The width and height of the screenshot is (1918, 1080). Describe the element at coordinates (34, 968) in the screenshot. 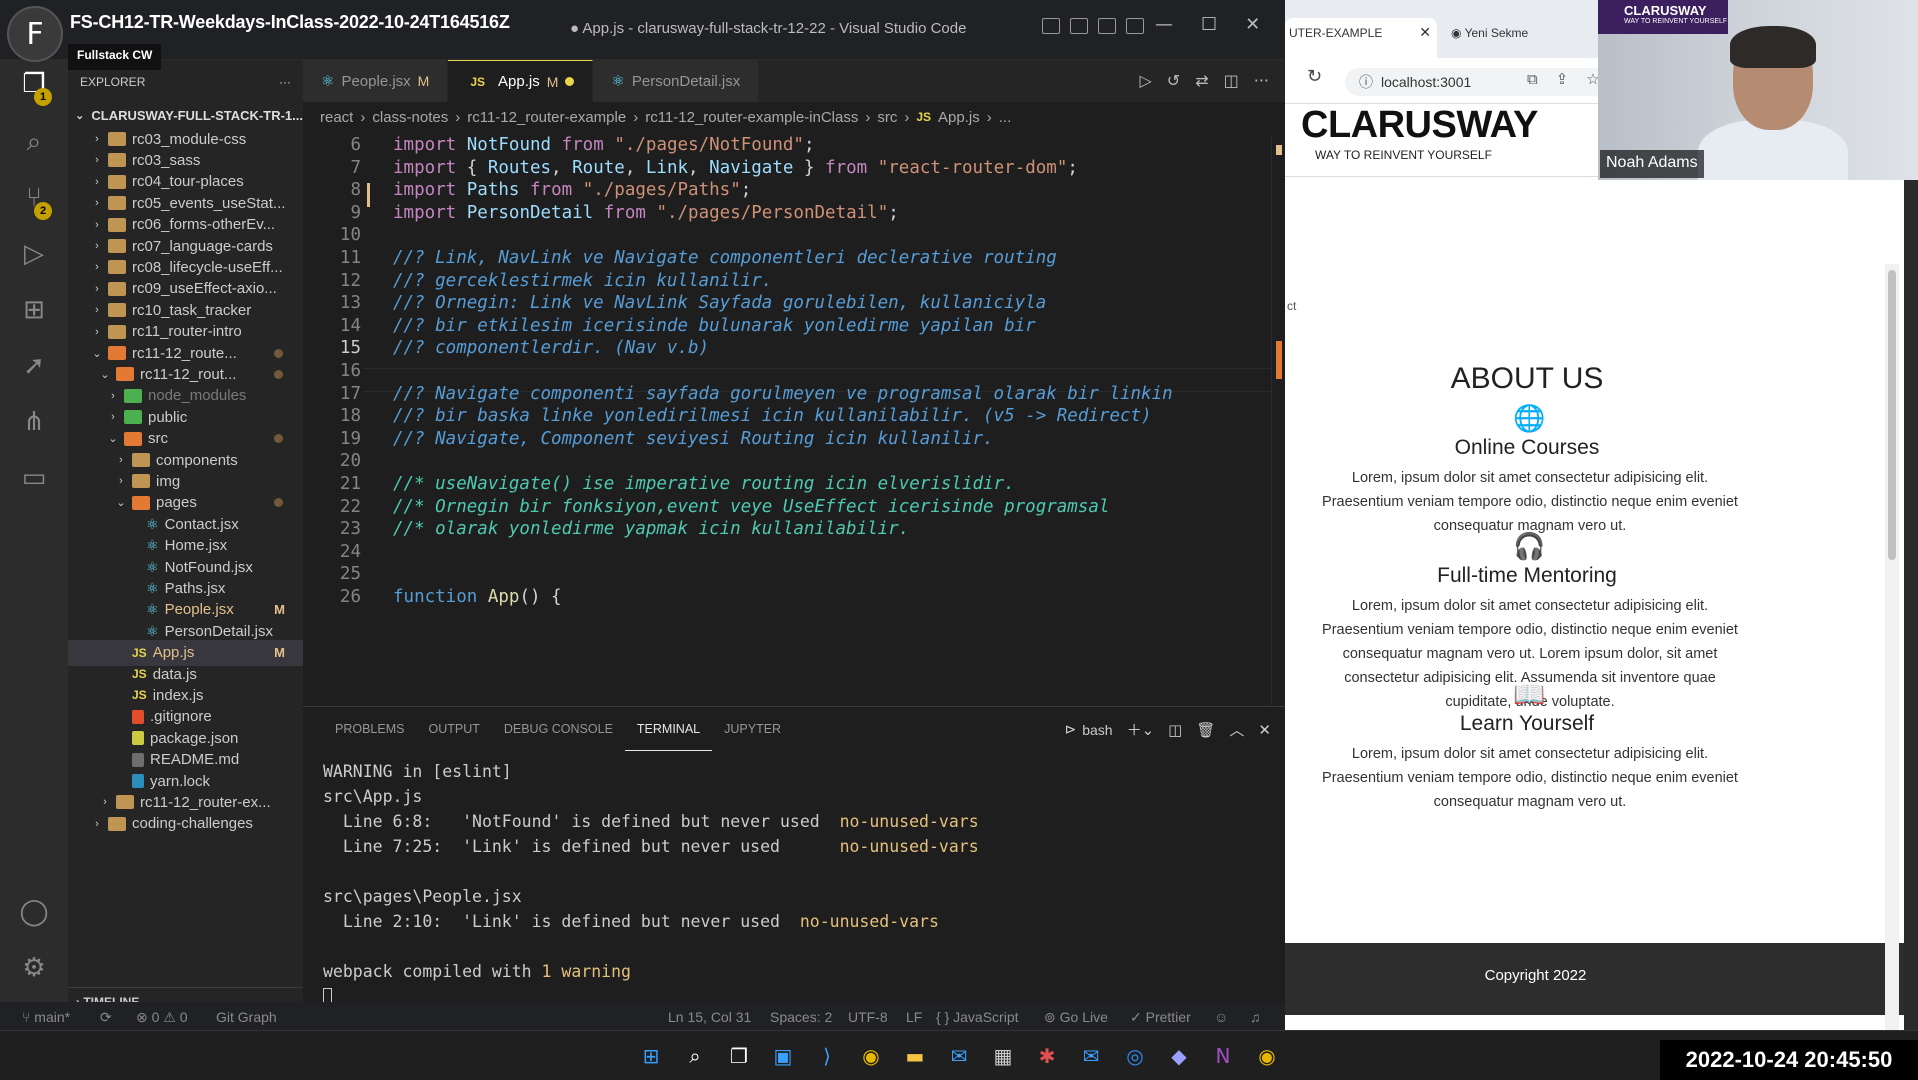

I see `gear-icon: ⚙` at that location.